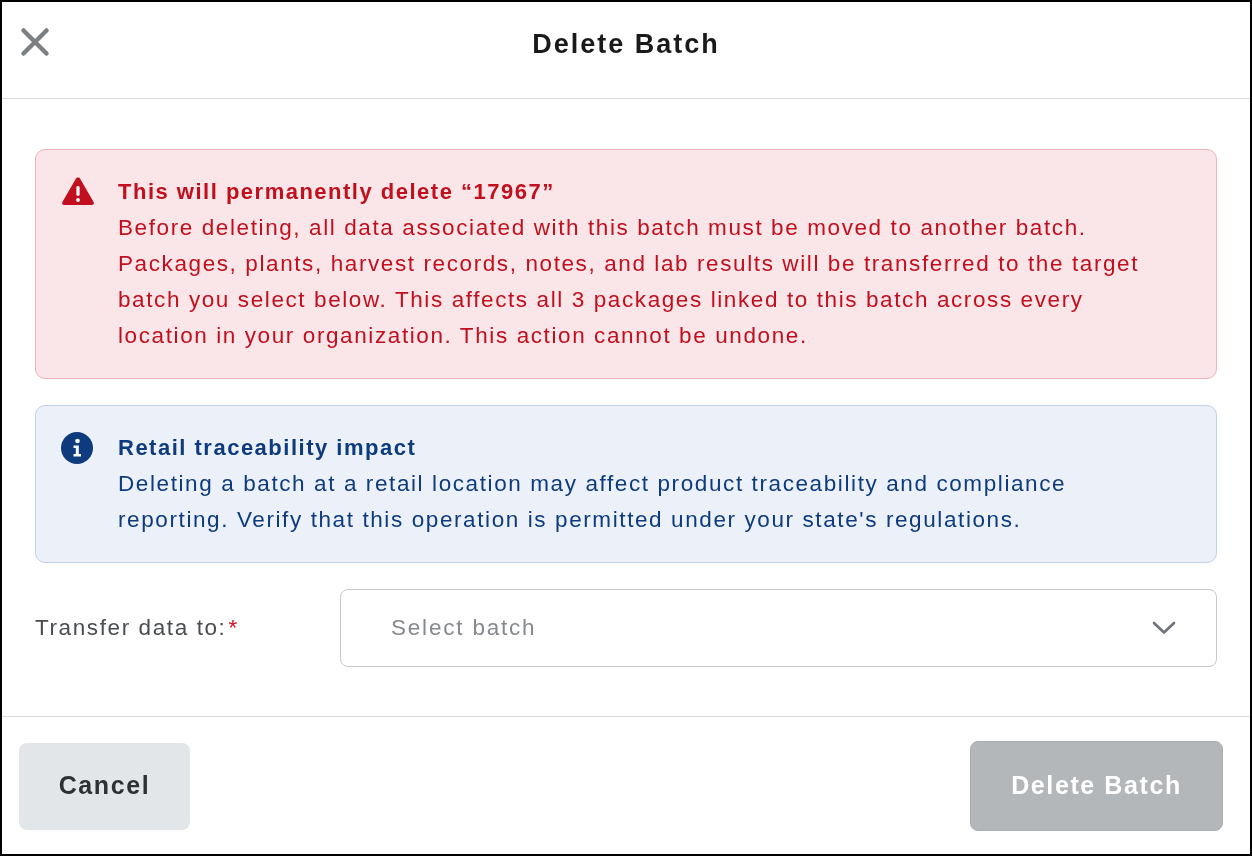 Image resolution: width=1252 pixels, height=856 pixels. What do you see at coordinates (464, 628) in the screenshot?
I see `select-placeholder: Select batch` at bounding box center [464, 628].